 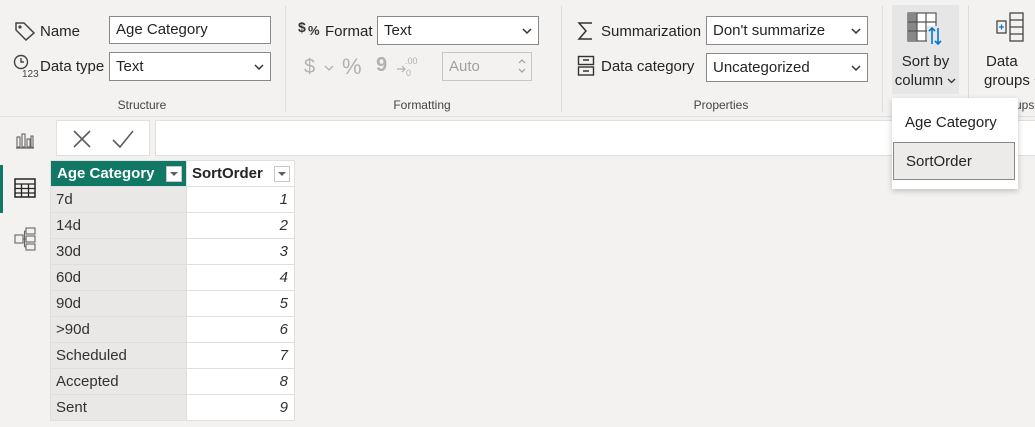 I want to click on format-icon: $ %, so click(x=309, y=28).